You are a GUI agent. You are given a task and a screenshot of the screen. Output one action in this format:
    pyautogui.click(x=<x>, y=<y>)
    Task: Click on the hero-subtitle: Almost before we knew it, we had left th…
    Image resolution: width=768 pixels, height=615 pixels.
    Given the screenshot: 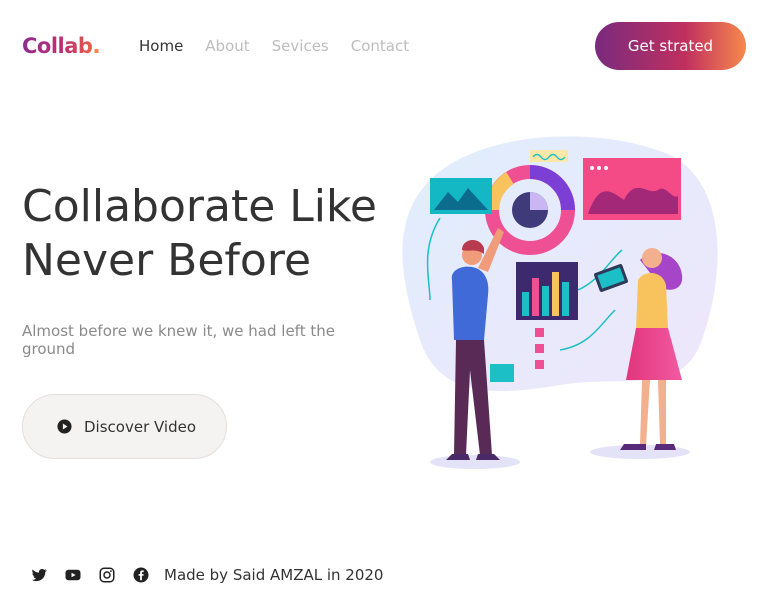 What is the action you would take?
    pyautogui.click(x=178, y=340)
    